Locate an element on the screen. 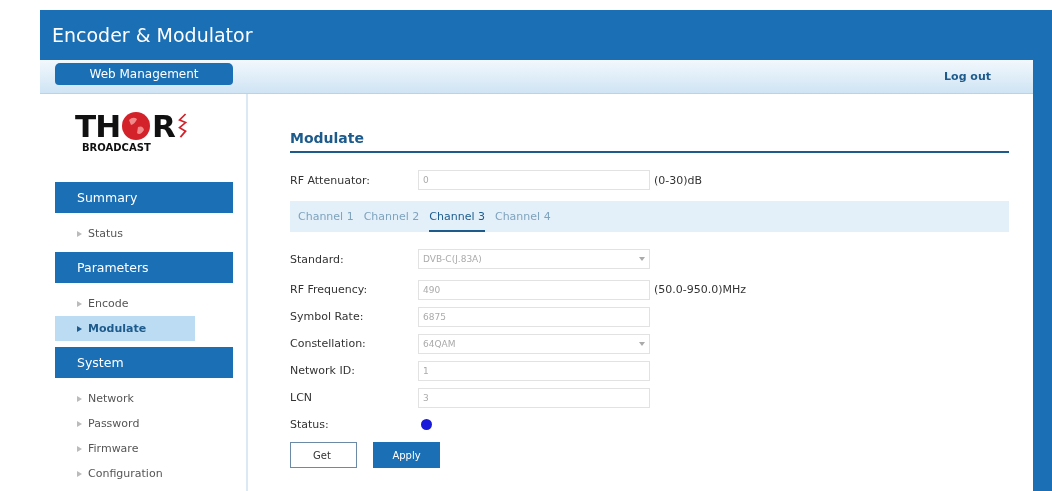  lightning-icon is located at coordinates (182, 126).